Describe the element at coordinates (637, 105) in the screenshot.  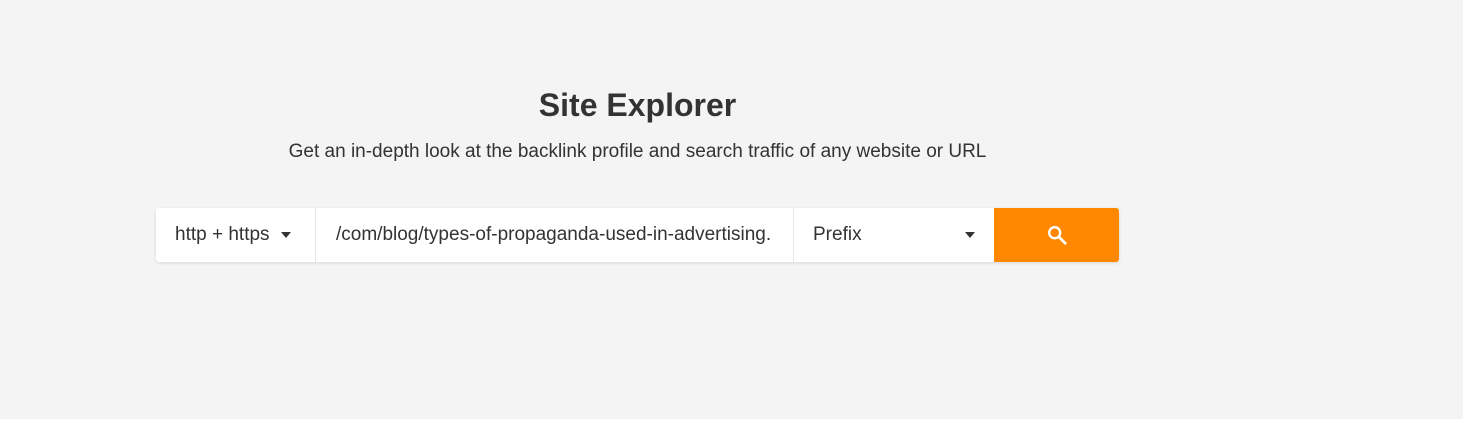
I see `page-title: Site Explorer` at that location.